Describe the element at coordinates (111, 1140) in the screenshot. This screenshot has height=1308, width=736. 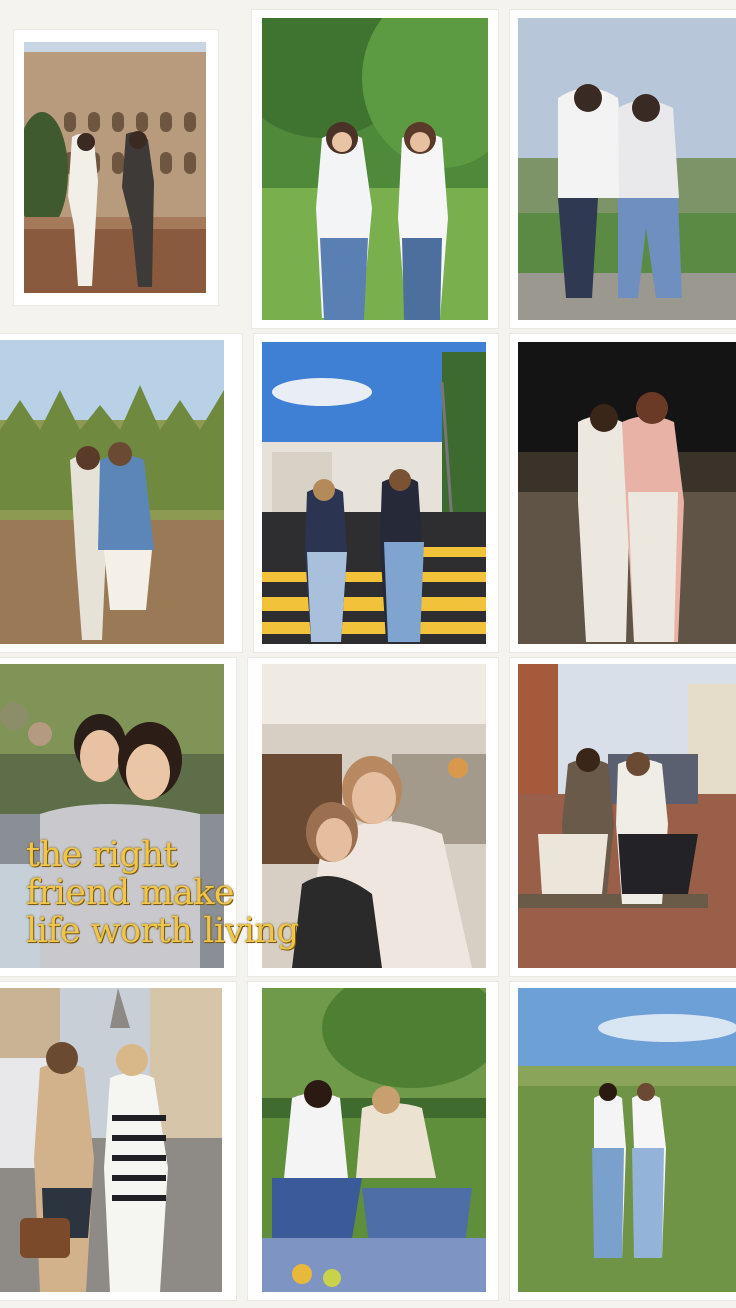
I see `paris-street-photo` at that location.